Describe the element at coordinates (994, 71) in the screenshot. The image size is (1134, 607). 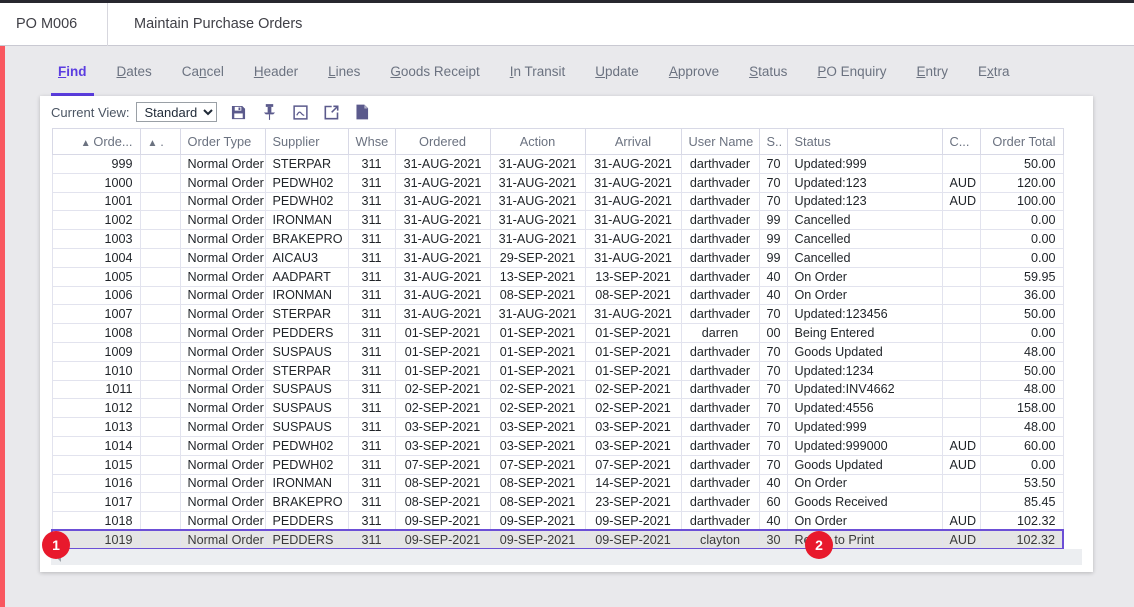
I see `tab-extra: Ex tra` at that location.